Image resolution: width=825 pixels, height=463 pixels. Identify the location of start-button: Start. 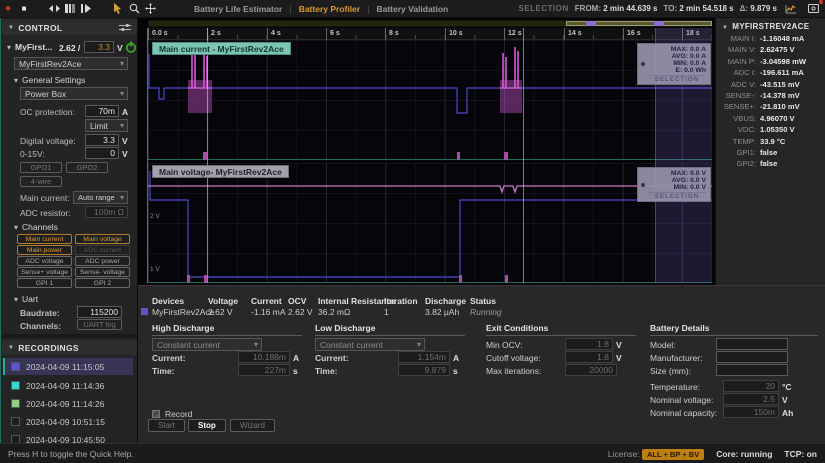
(166, 425).